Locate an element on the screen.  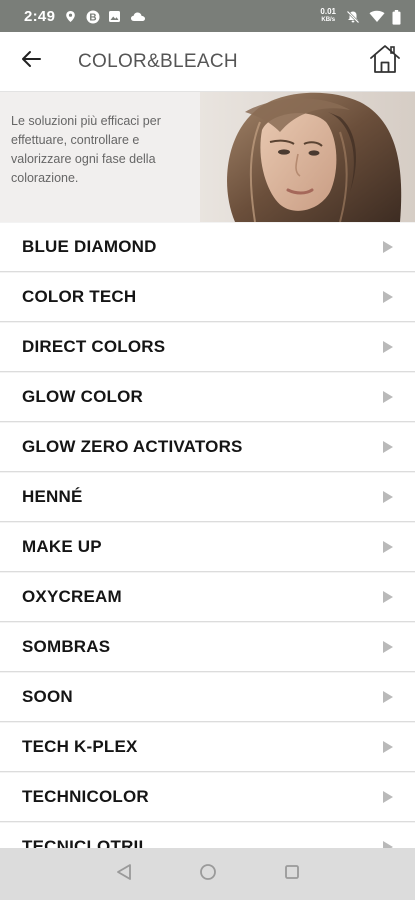
status-time: 2:49 is located at coordinates (40, 16).